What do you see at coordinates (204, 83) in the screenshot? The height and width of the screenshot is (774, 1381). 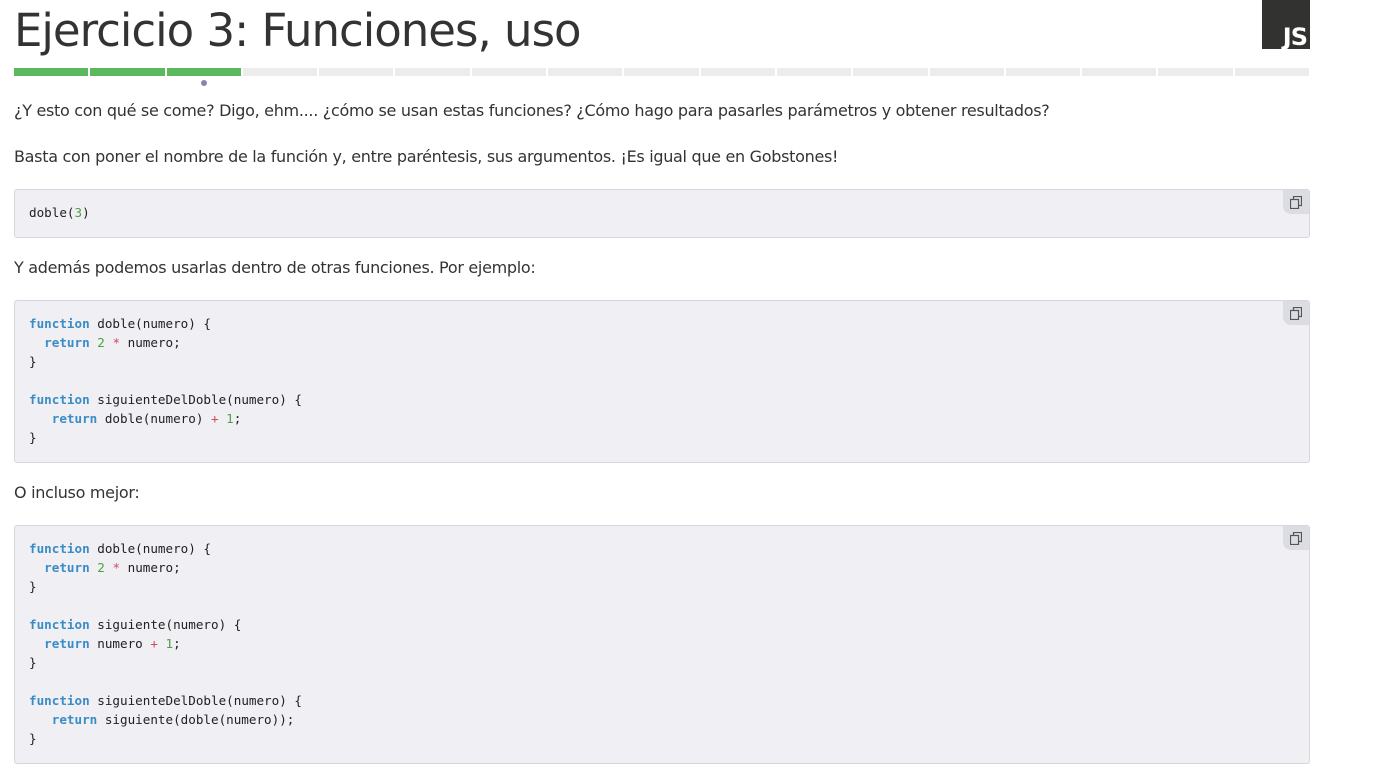 I see `current-exercise-indicator` at bounding box center [204, 83].